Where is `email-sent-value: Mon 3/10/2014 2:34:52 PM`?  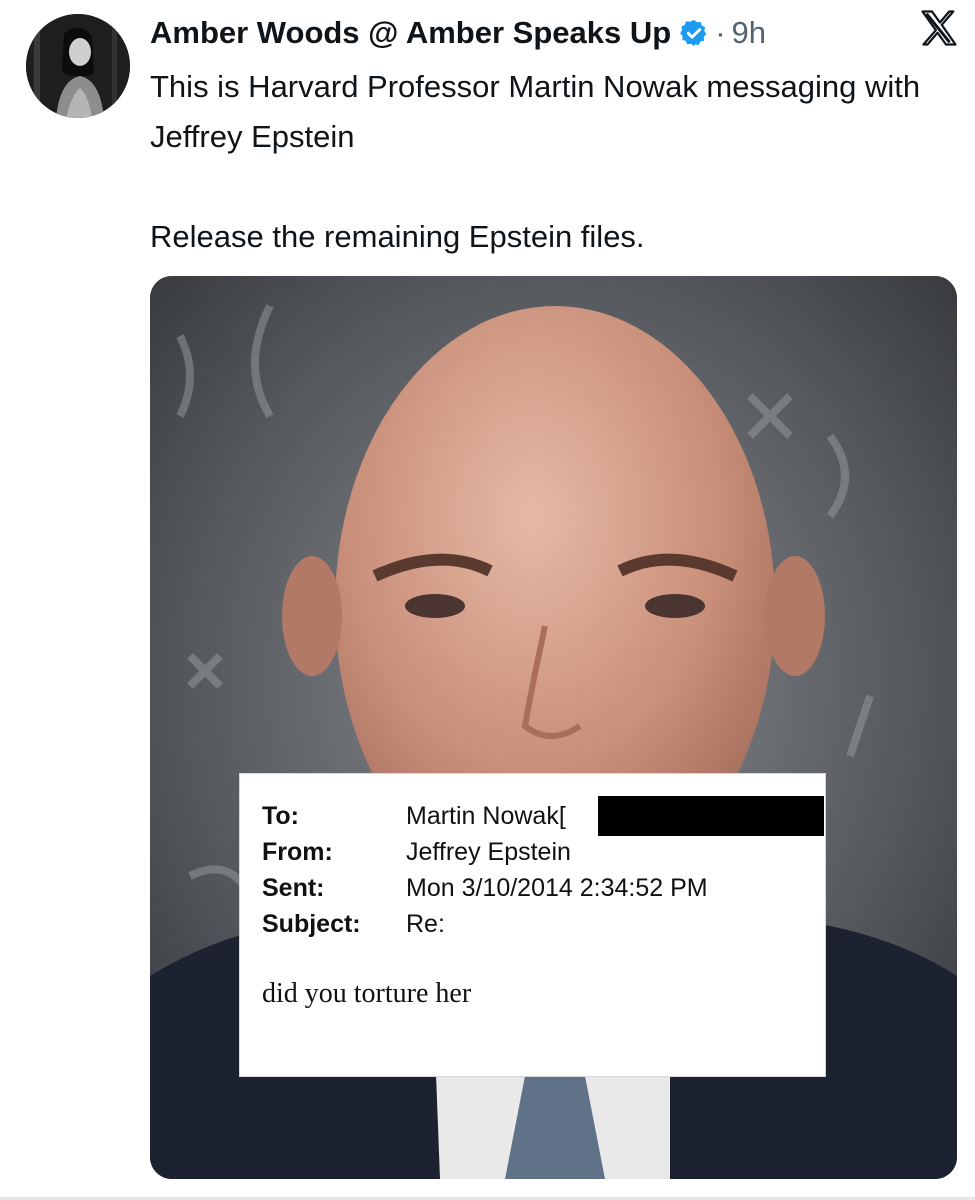
email-sent-value: Mon 3/10/2014 2:34:52 PM is located at coordinates (557, 888).